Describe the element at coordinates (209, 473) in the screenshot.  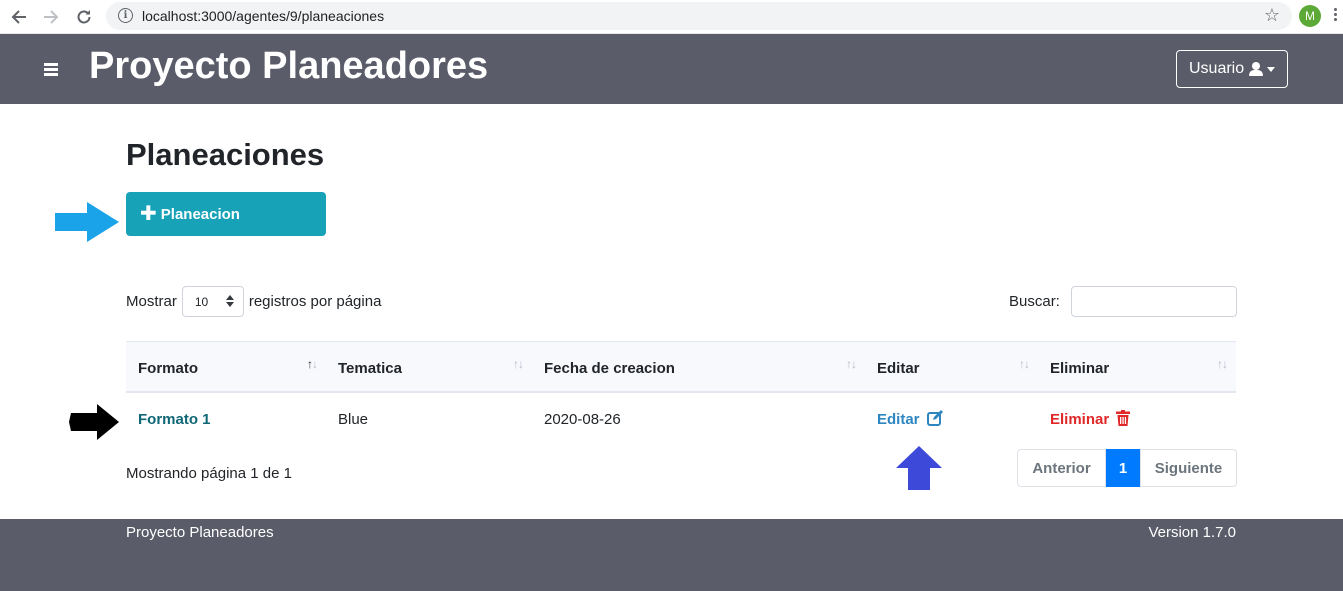
I see `table-info: Mostrando página 1 de 1` at that location.